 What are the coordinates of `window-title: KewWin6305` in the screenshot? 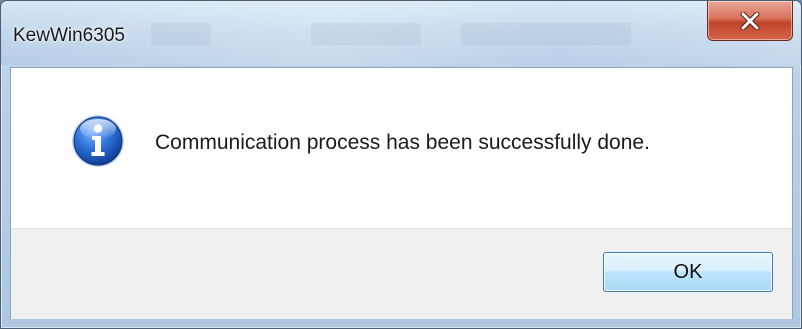 It's located at (69, 35).